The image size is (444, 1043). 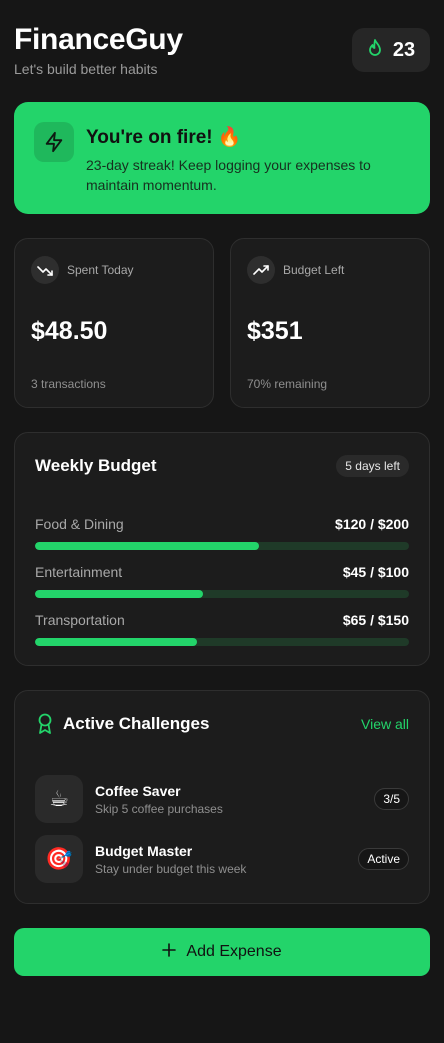 I want to click on stat-label: Spent Today, so click(x=100, y=270).